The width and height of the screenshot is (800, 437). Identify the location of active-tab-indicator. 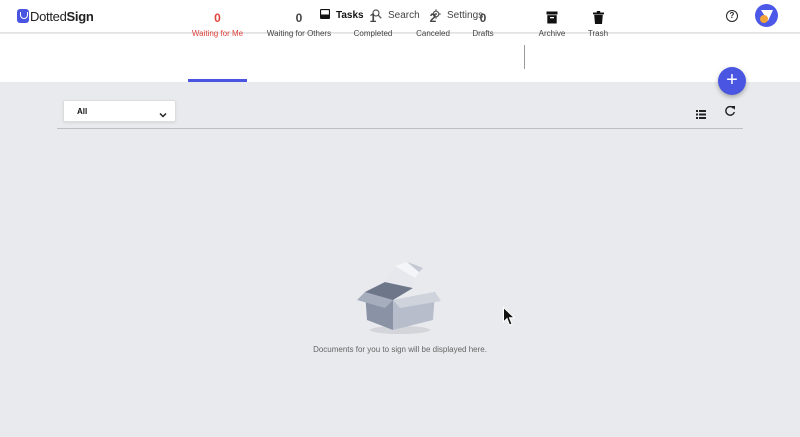
(217, 80).